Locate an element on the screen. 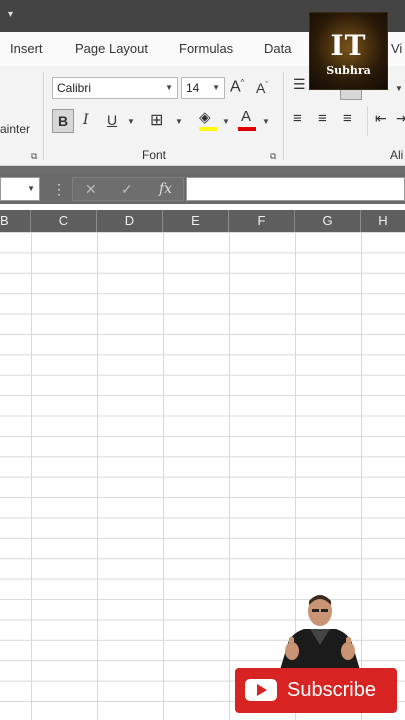 The height and width of the screenshot is (720, 405). font-launcher-icon: ⧉ is located at coordinates (273, 156).